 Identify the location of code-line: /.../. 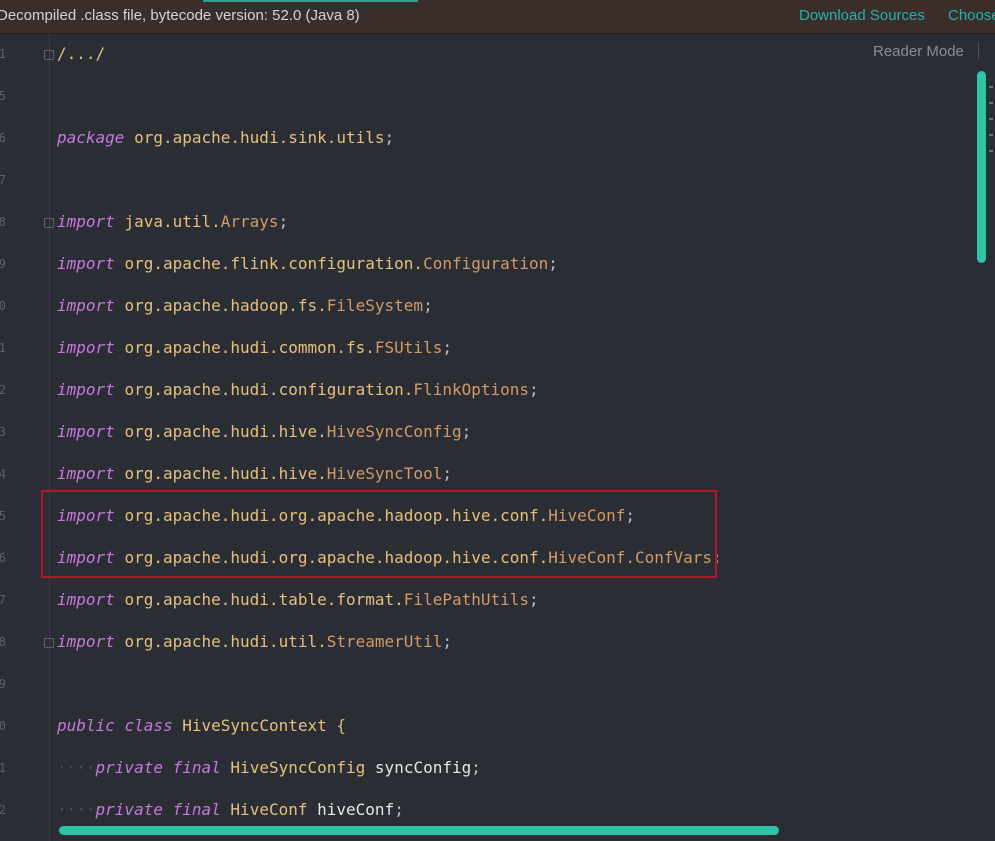
(81, 53).